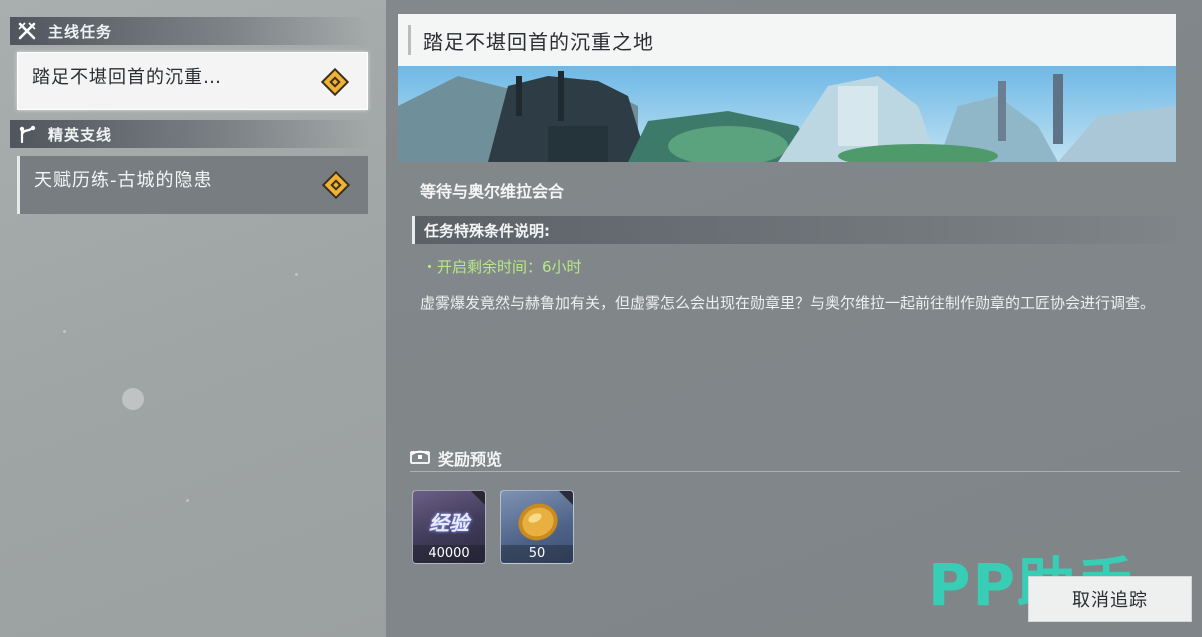  Describe the element at coordinates (409, 40) in the screenshot. I see `title-accent` at that location.